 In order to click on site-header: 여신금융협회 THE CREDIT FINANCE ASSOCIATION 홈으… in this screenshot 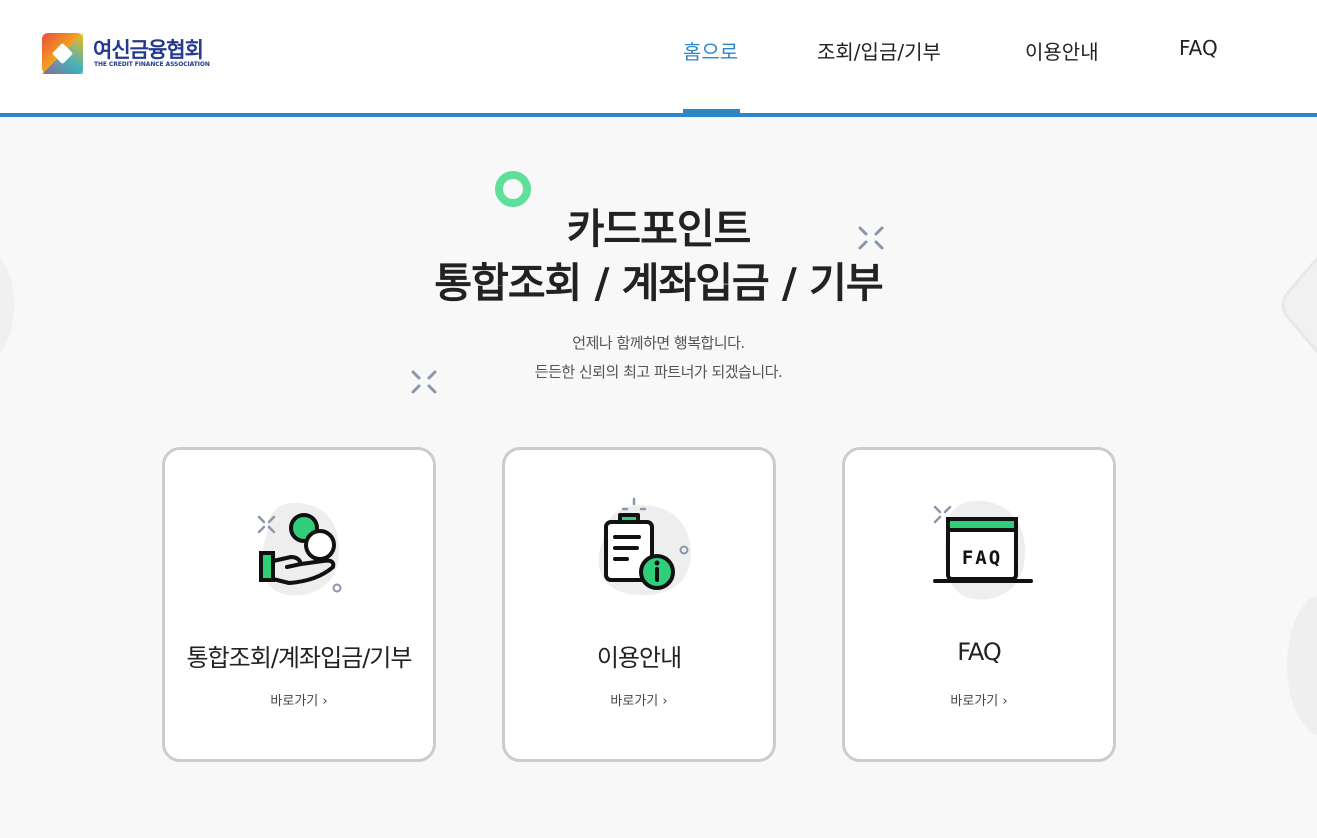, I will do `click(658, 58)`.